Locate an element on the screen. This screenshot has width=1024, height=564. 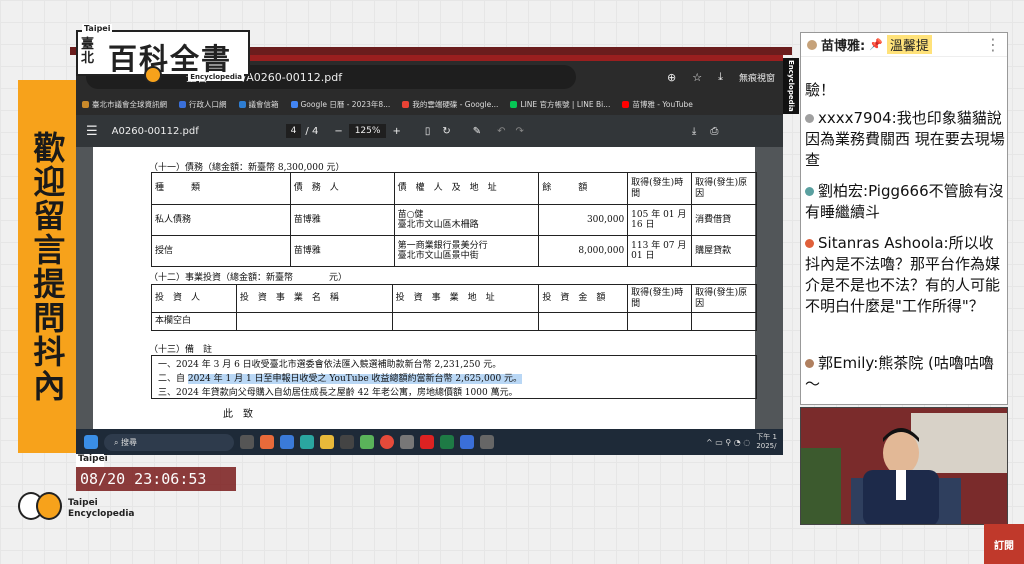
table-cell: 購屋貸款 is located at coordinates (724, 251).